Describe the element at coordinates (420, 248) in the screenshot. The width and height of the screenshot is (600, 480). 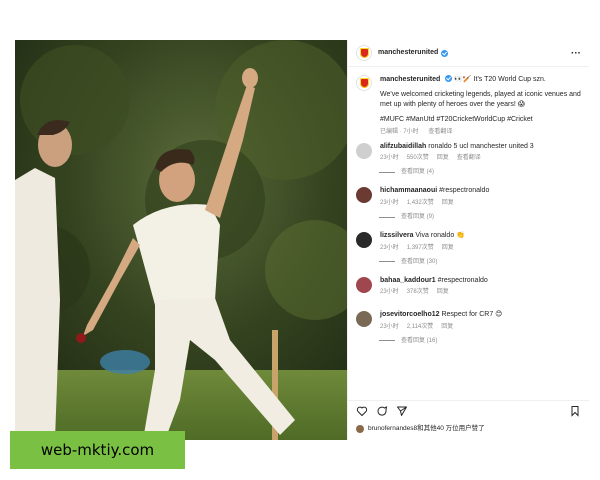
I see `comment-likes: 1,397次赞` at that location.